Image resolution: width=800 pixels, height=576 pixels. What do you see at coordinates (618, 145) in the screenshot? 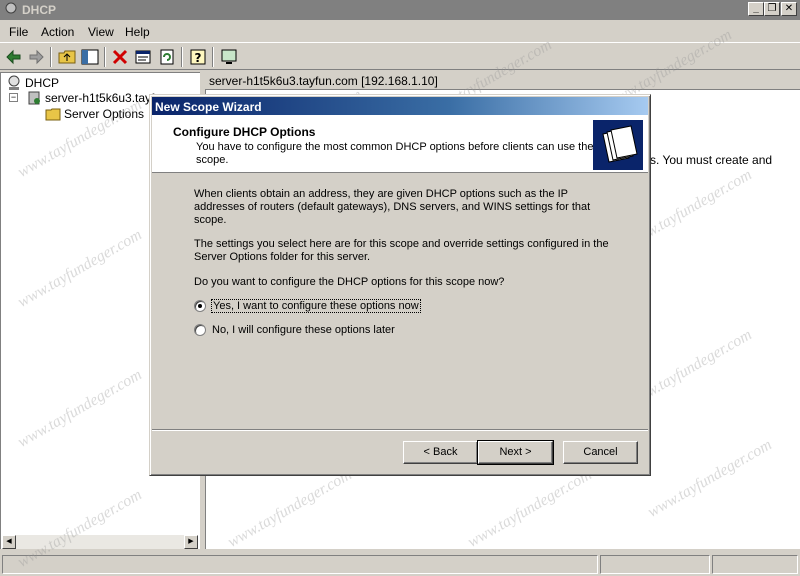
I see `wizard-folders-icon` at bounding box center [618, 145].